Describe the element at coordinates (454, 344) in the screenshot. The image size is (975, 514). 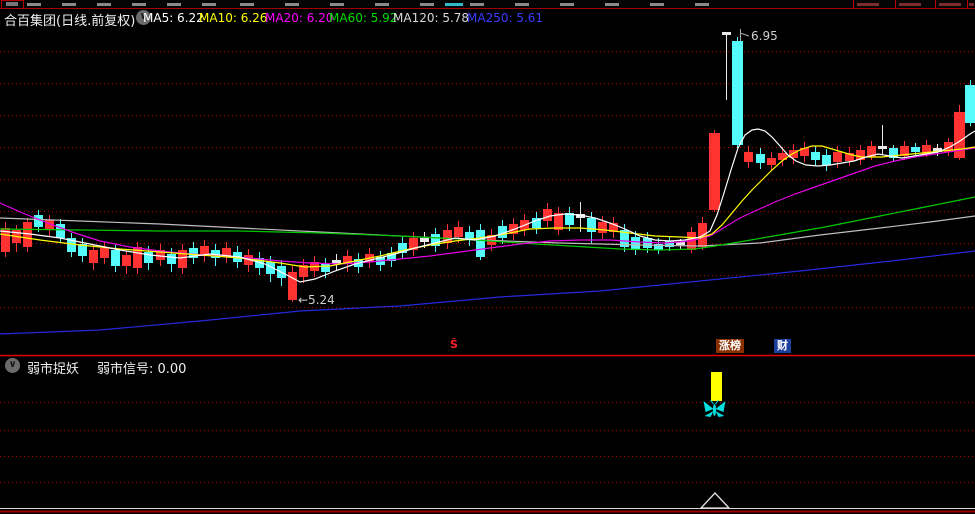
I see `dividend-event-marker-icon: Ŝ` at that location.